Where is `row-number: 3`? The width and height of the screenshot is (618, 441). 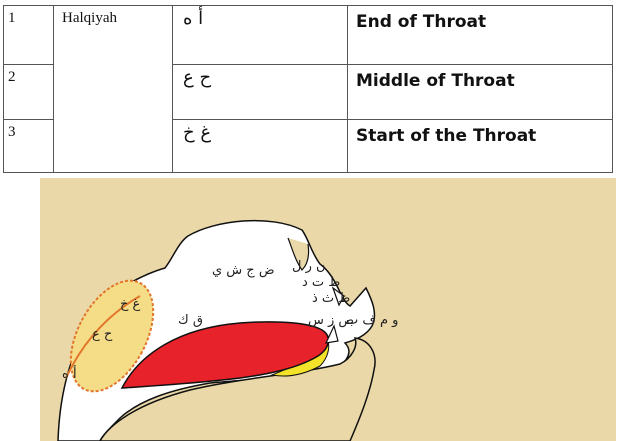 row-number: 3 is located at coordinates (28, 146).